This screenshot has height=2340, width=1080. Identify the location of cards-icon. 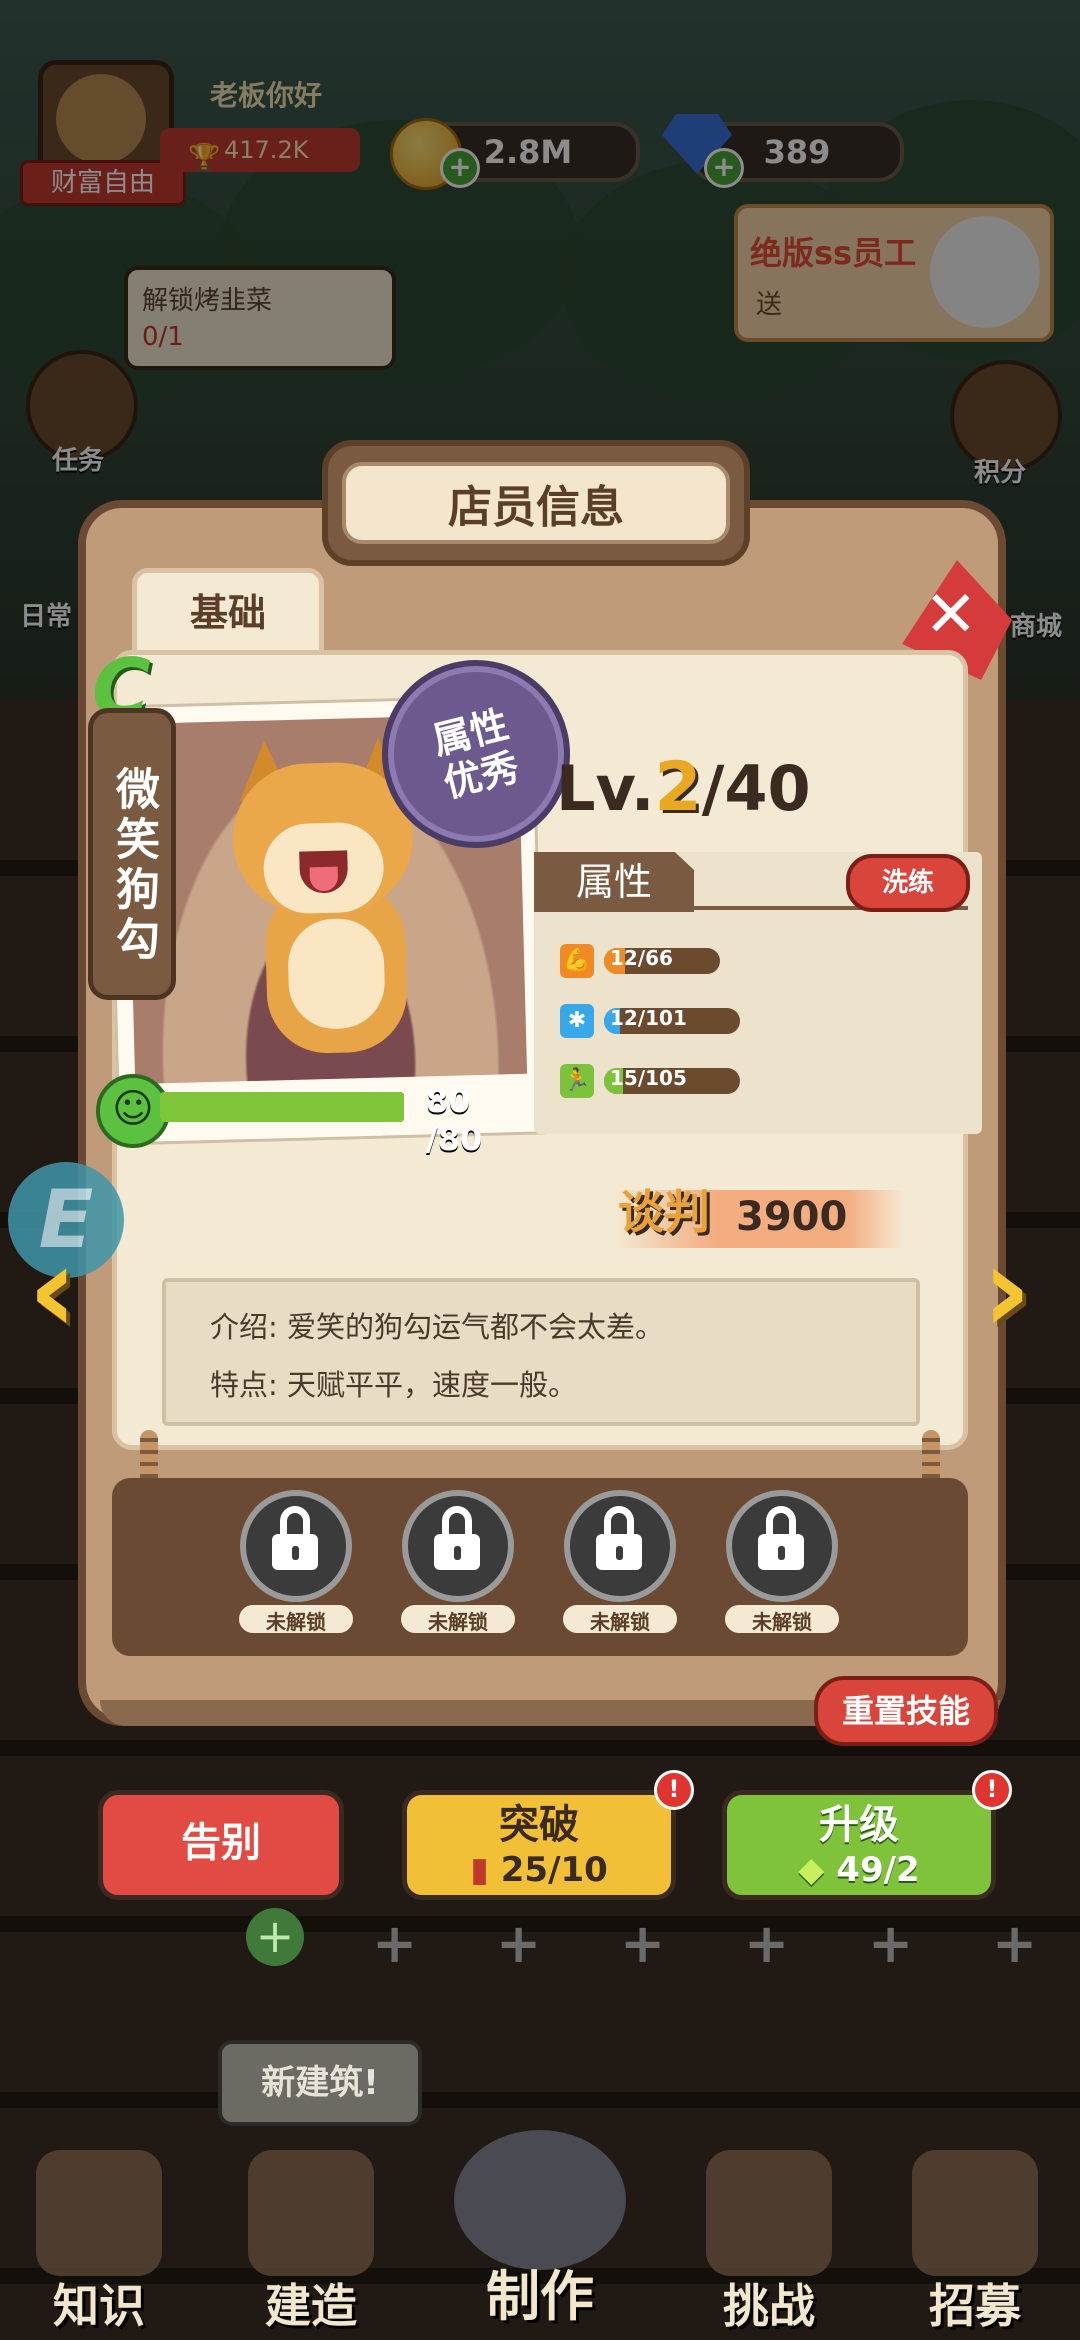
(975, 2213).